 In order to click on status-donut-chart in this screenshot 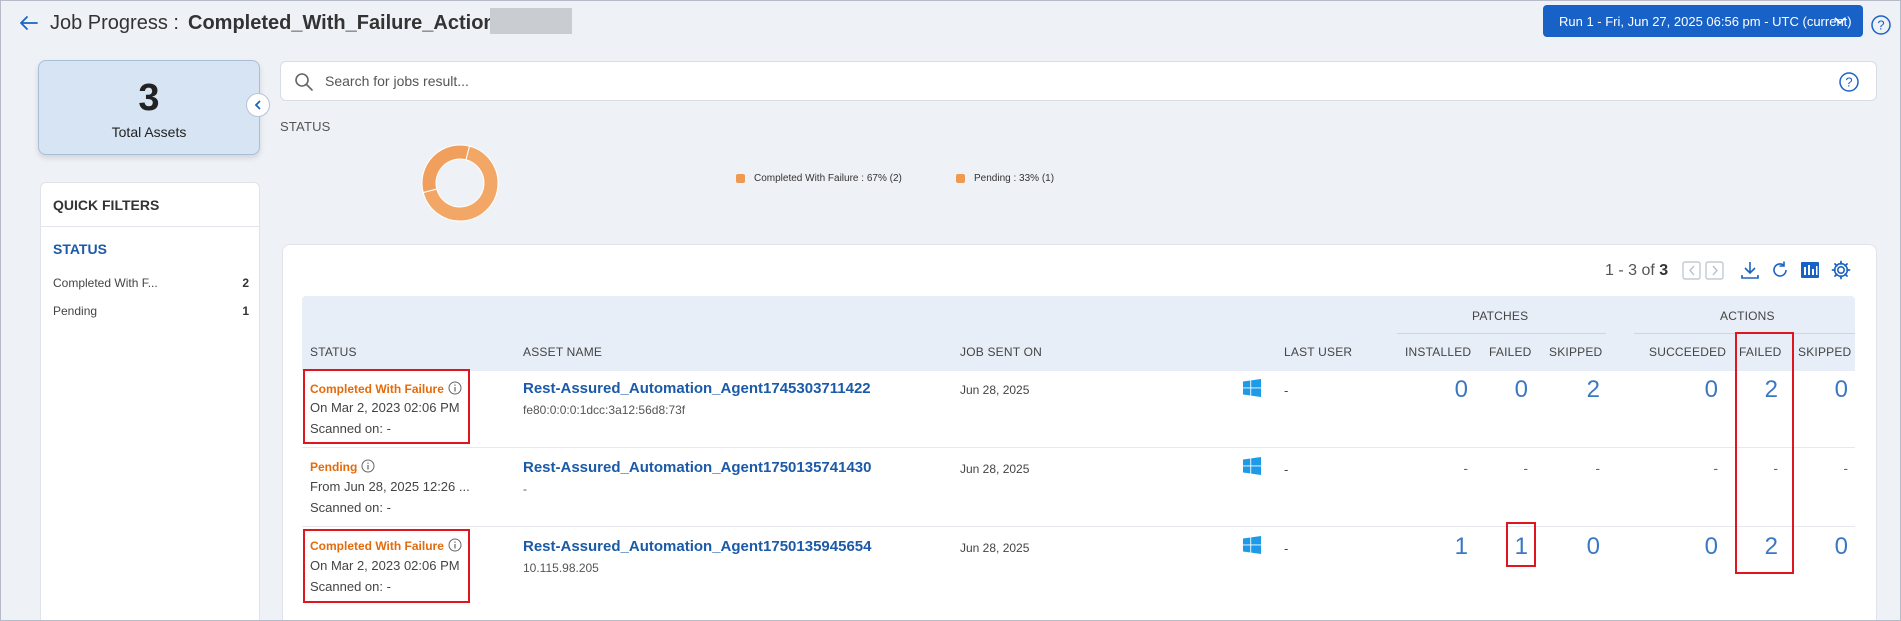, I will do `click(460, 183)`.